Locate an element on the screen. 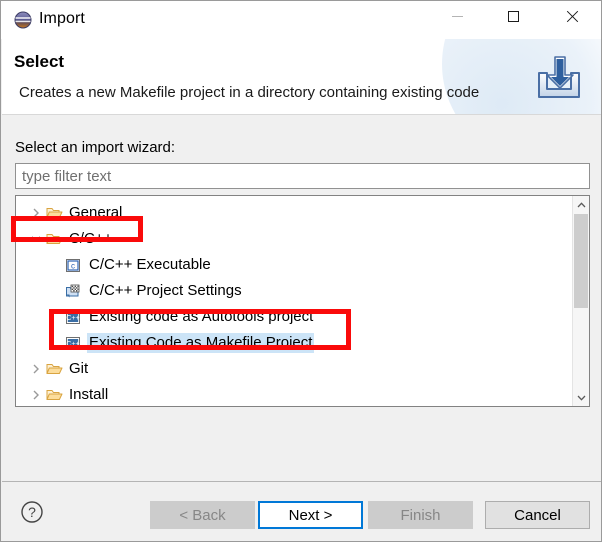  wizard-list-label: Select an import wizard: is located at coordinates (95, 147).